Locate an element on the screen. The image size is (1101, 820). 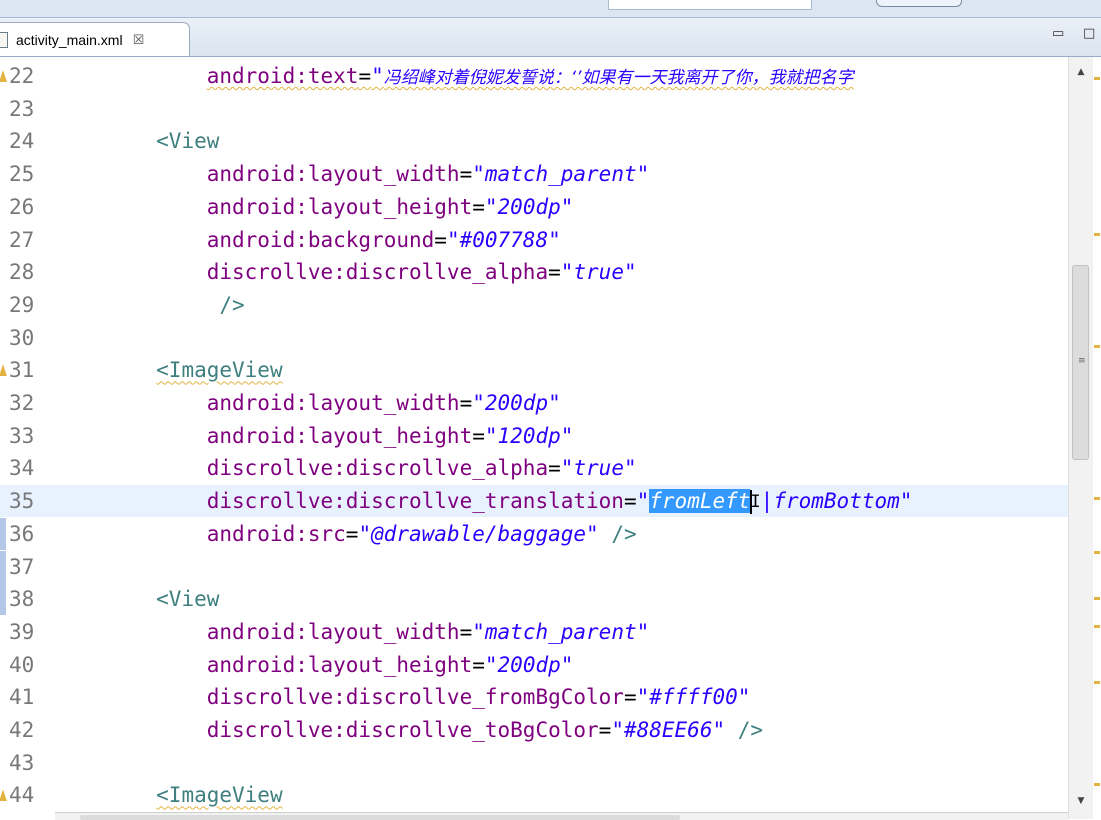
line-number: 25 is located at coordinates (22, 174).